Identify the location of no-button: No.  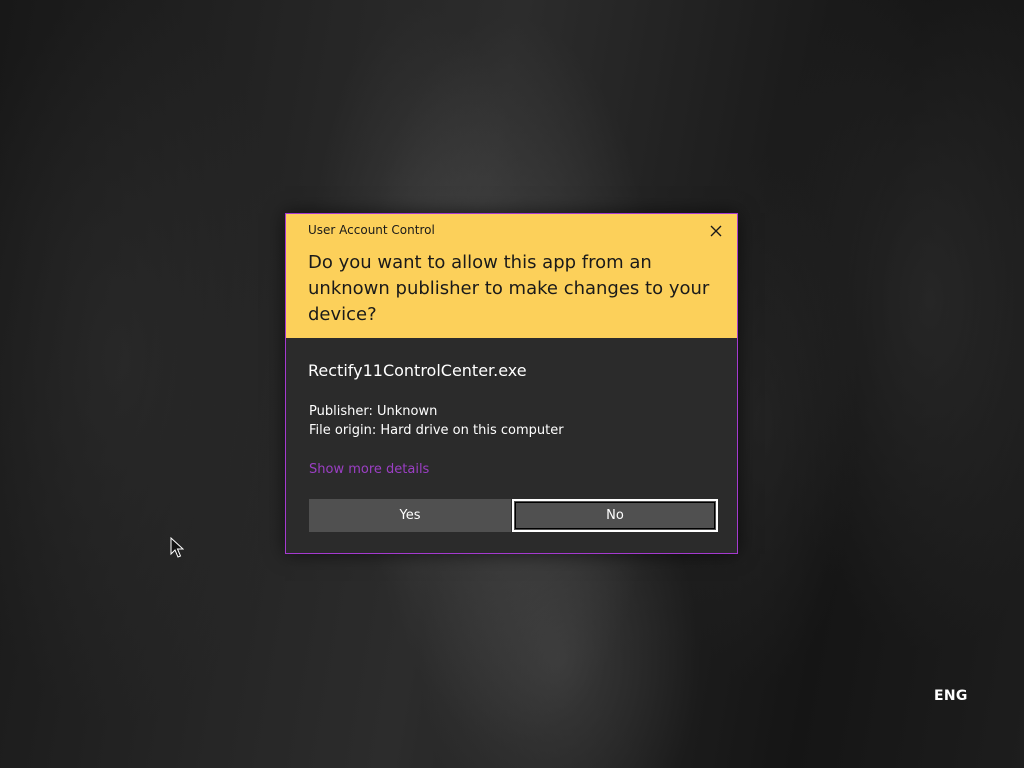
(615, 515).